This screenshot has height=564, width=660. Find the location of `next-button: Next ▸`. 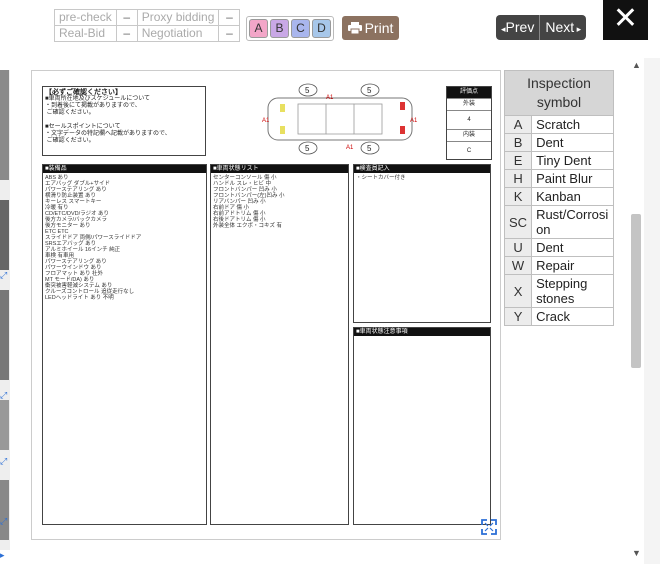

next-button: Next ▸ is located at coordinates (563, 27).